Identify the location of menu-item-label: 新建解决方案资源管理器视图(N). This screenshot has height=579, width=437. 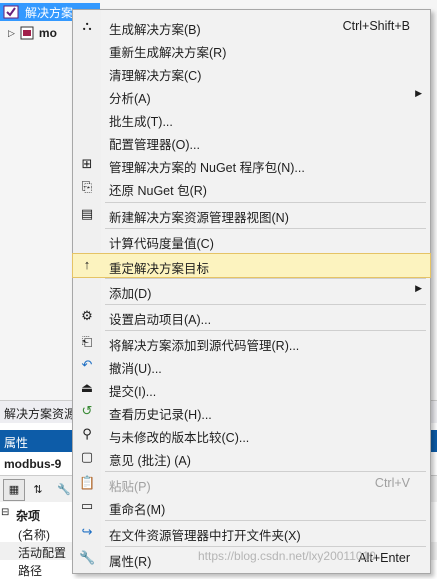
(199, 218).